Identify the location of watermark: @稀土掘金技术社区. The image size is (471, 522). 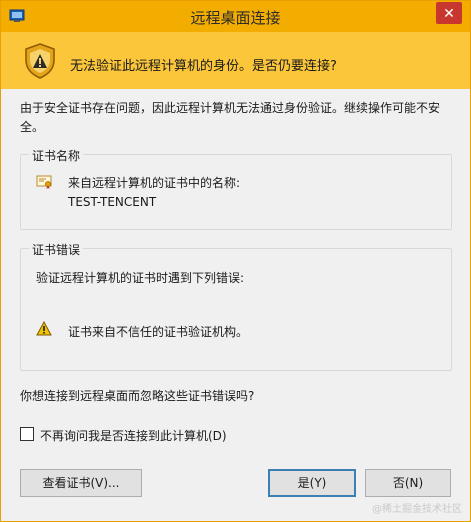
(417, 509).